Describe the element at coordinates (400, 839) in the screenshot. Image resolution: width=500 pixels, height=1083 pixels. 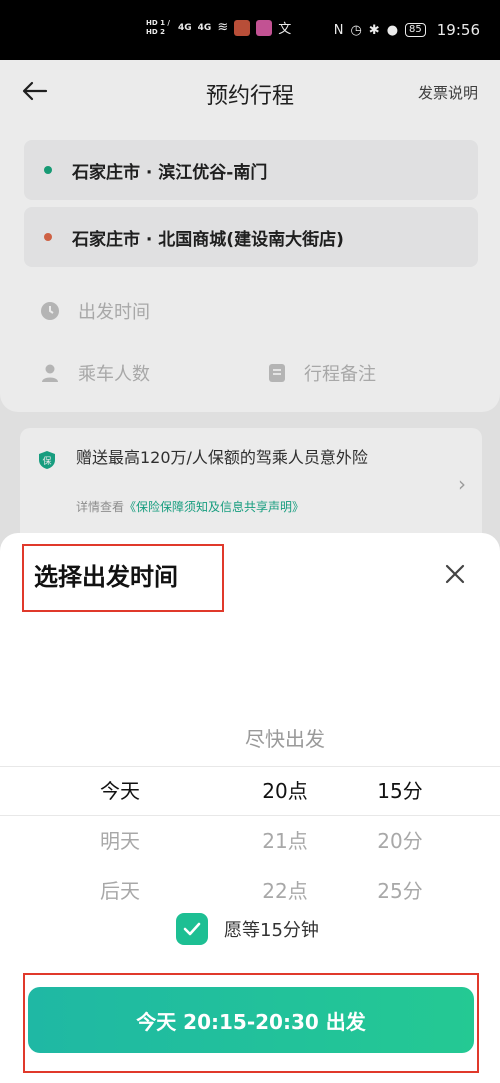
I see `minute-option: 20分` at that location.